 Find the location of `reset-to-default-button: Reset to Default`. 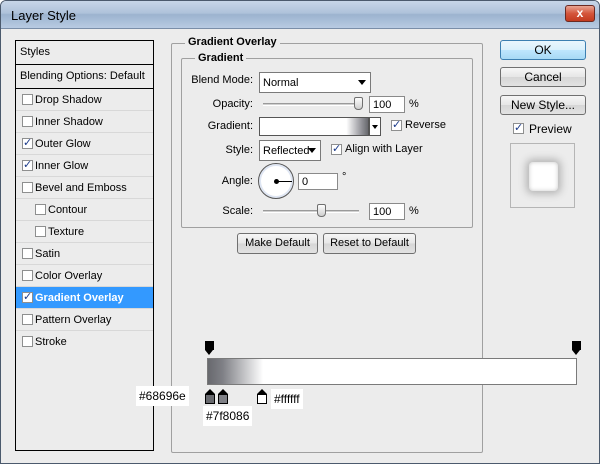

reset-to-default-button: Reset to Default is located at coordinates (369, 243).